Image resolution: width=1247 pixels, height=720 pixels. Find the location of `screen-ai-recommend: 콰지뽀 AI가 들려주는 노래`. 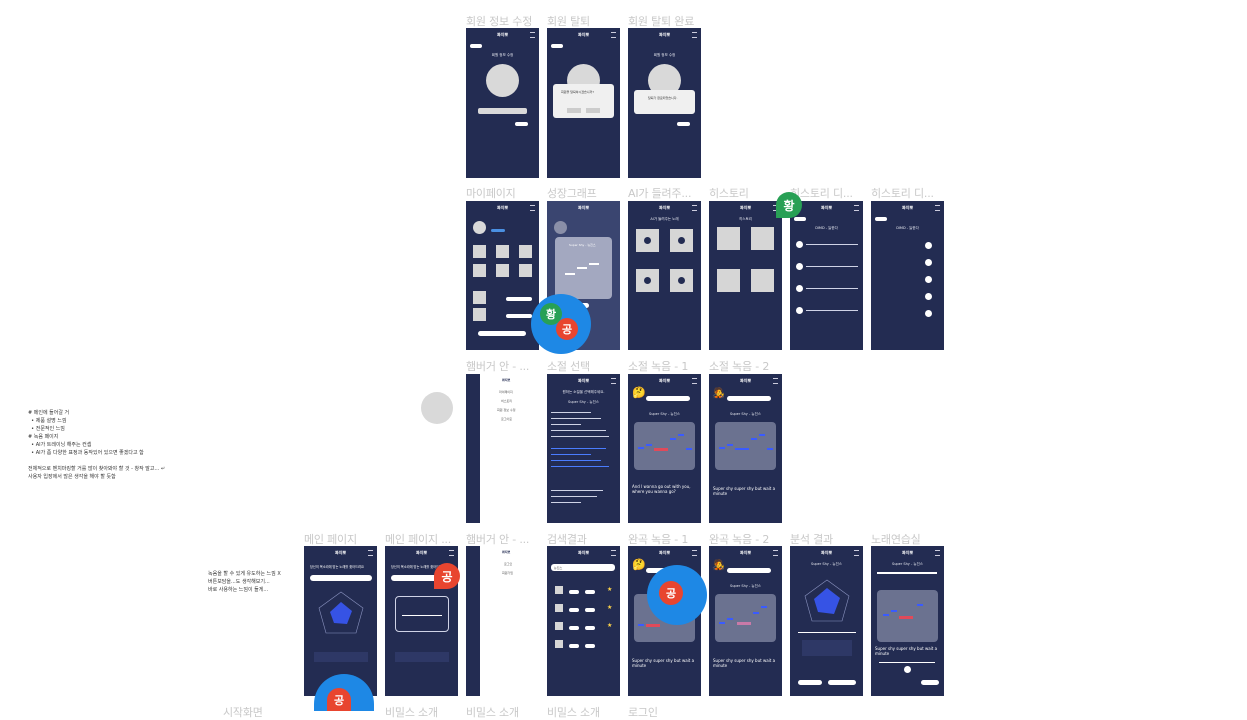

screen-ai-recommend: 콰지뽀 AI가 들려주는 노래 is located at coordinates (664, 275).